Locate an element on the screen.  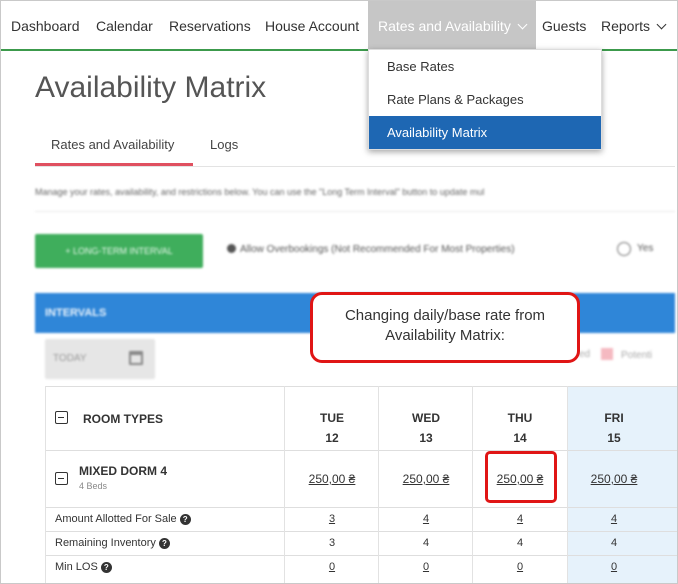
day-date-thu: 14 is located at coordinates (520, 438).